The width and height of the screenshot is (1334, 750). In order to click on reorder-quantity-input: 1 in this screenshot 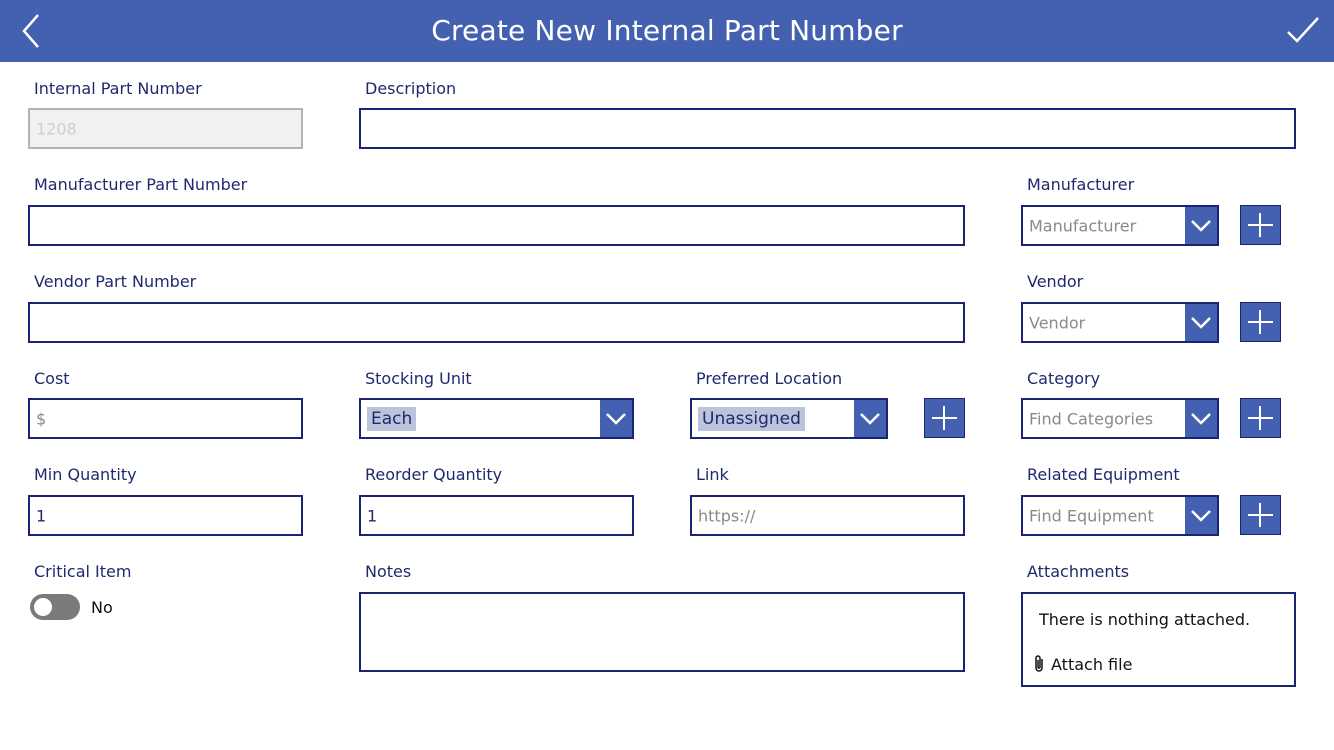, I will do `click(496, 515)`.